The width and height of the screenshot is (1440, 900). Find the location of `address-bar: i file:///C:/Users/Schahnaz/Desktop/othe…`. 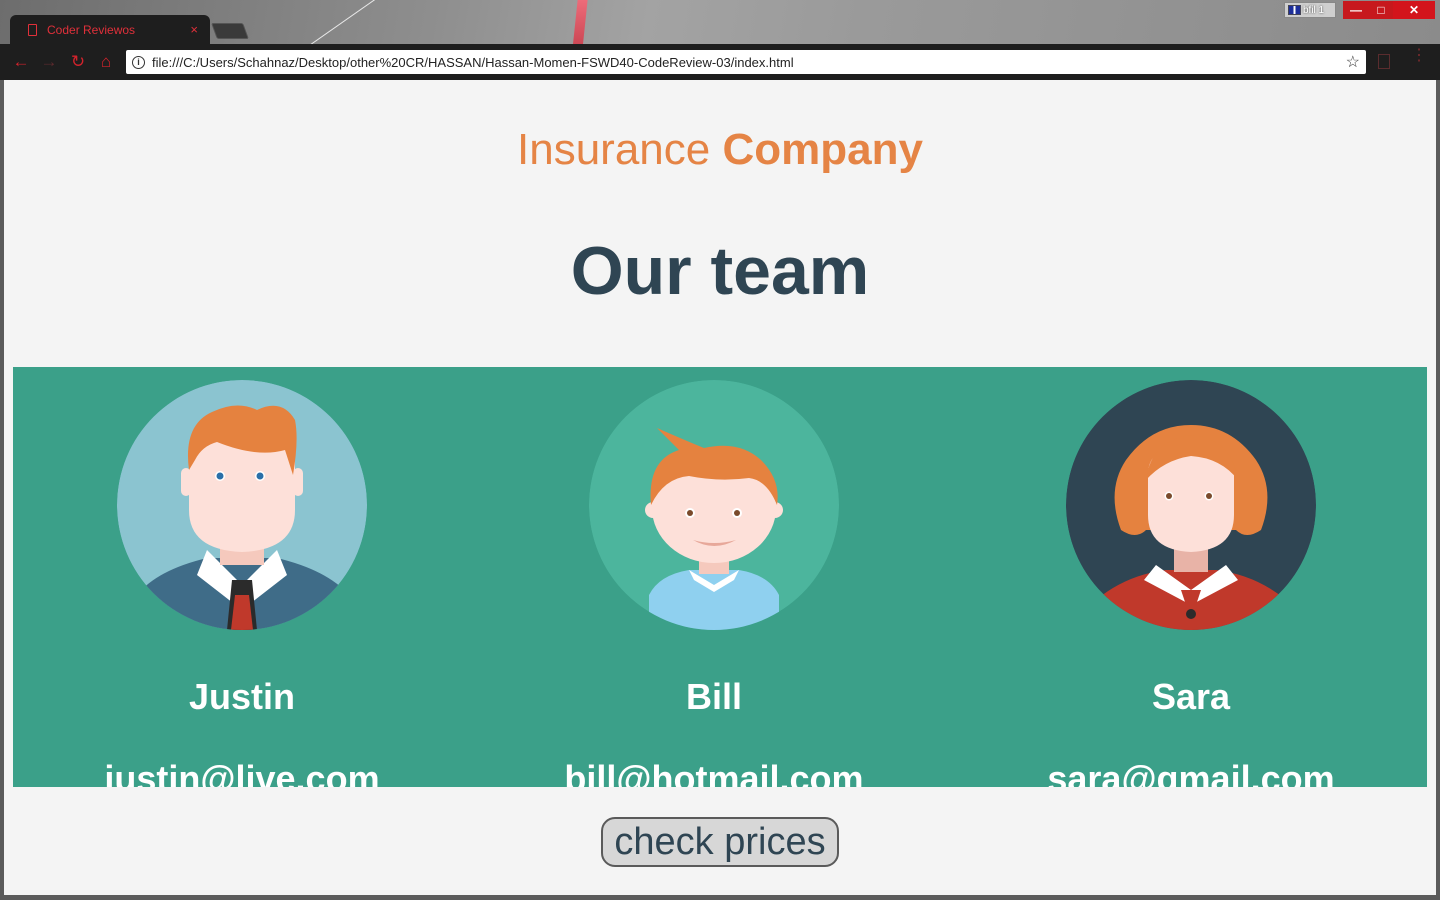

address-bar: i file:///C:/Users/Schahnaz/Desktop/othe… is located at coordinates (746, 62).